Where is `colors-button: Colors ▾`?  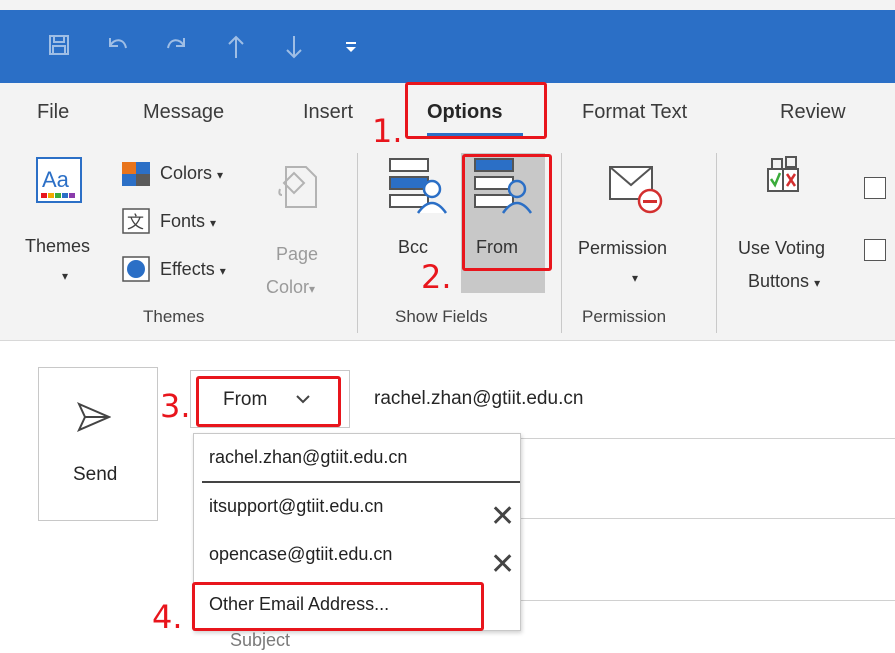 colors-button: Colors ▾ is located at coordinates (185, 173).